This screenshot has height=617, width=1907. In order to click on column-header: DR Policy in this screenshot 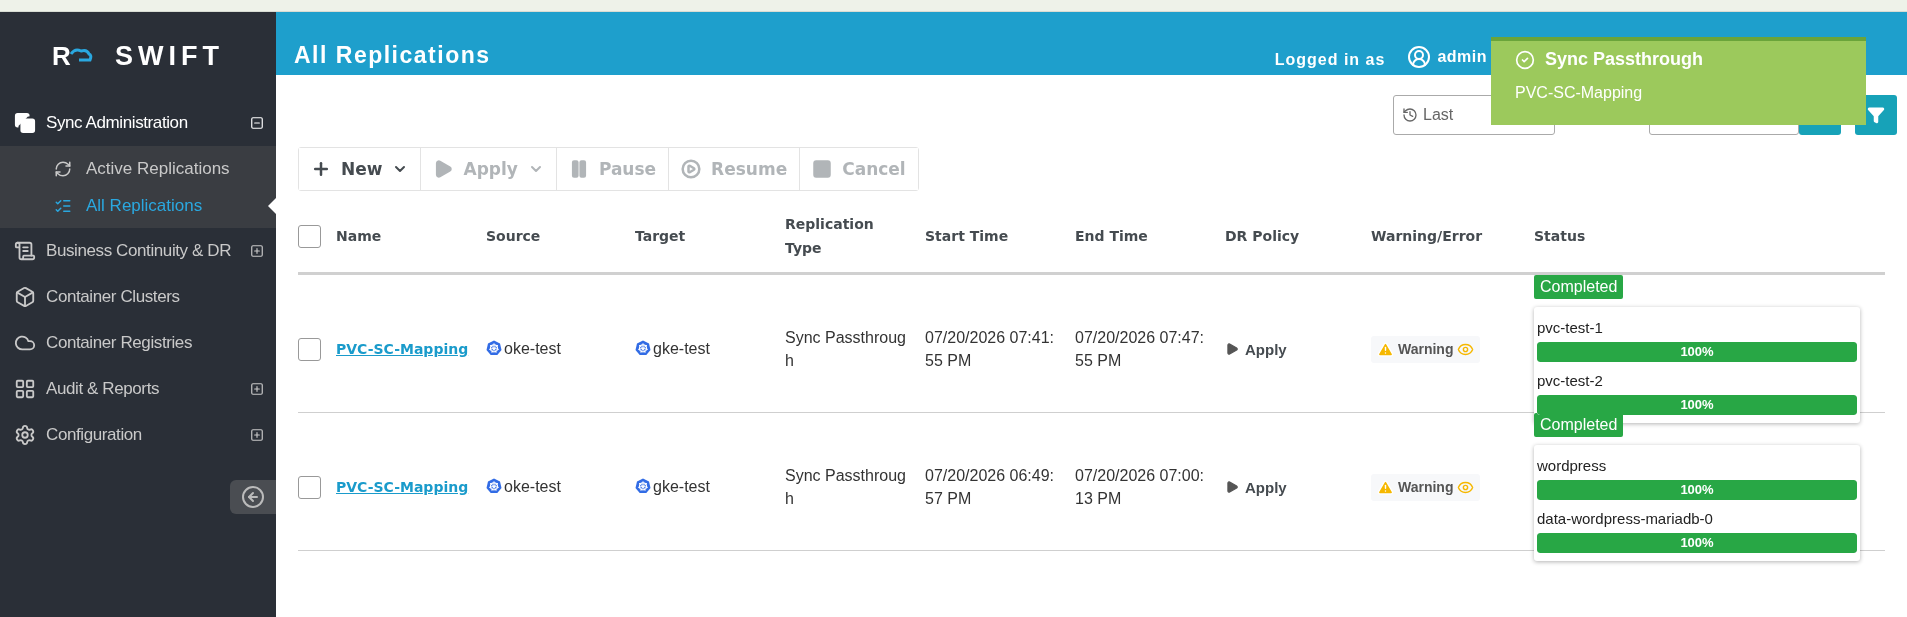, I will do `click(1263, 236)`.